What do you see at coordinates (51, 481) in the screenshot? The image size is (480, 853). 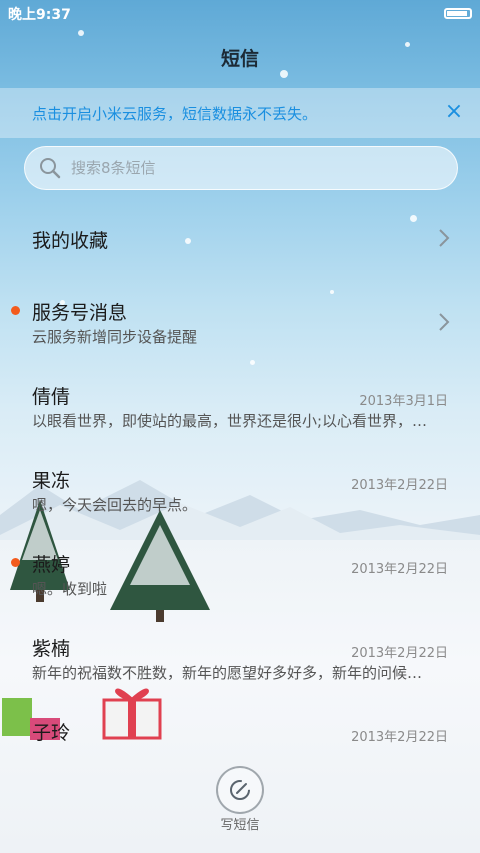 I see `list-item-name: 果冻` at bounding box center [51, 481].